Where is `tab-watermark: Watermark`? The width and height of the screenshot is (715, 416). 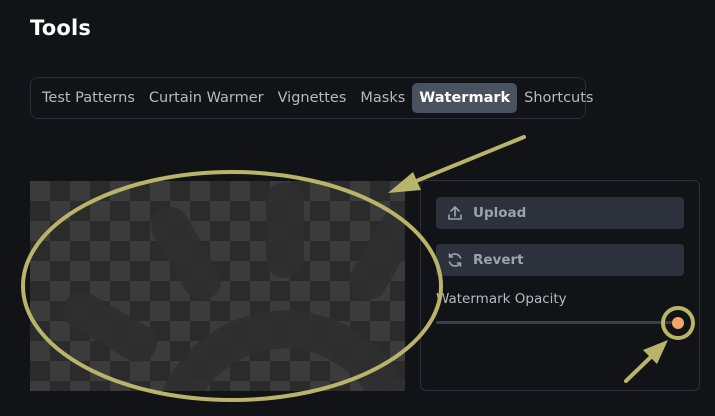
tab-watermark: Watermark is located at coordinates (465, 98).